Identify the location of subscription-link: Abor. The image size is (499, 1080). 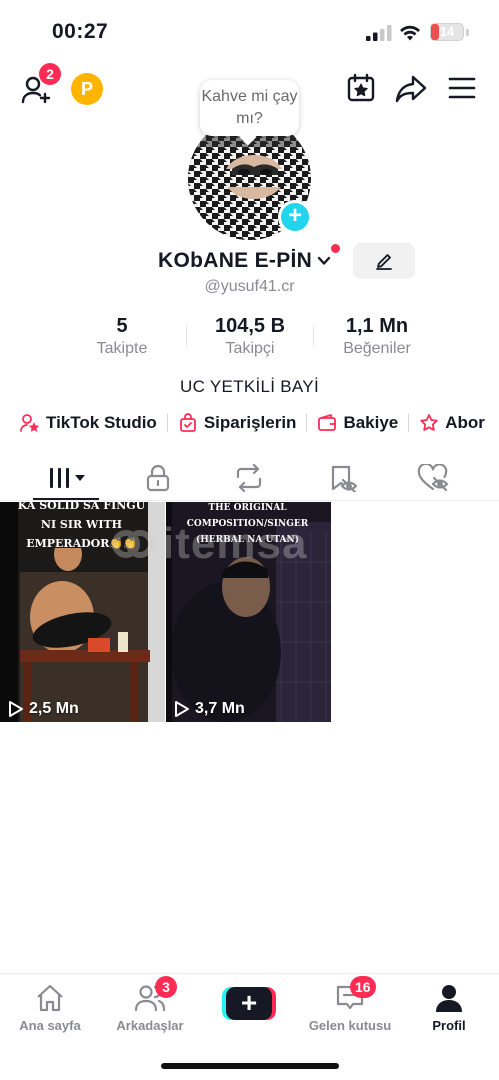
(452, 423).